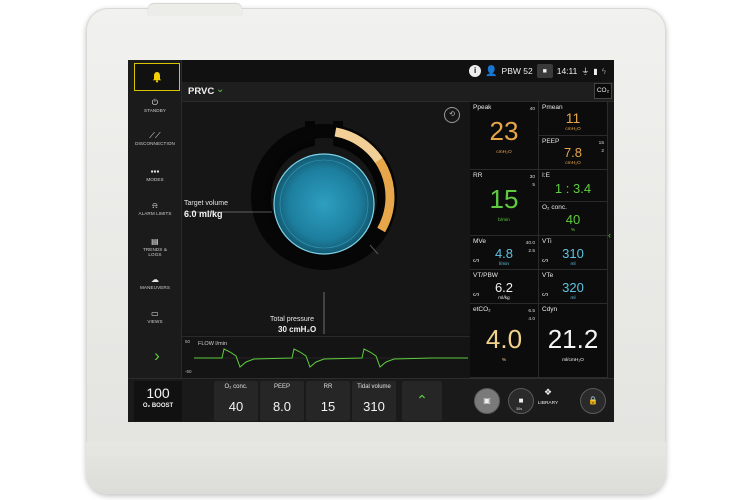  What do you see at coordinates (155, 205) in the screenshot?
I see `bell-limits-icon: ⍾` at bounding box center [155, 205].